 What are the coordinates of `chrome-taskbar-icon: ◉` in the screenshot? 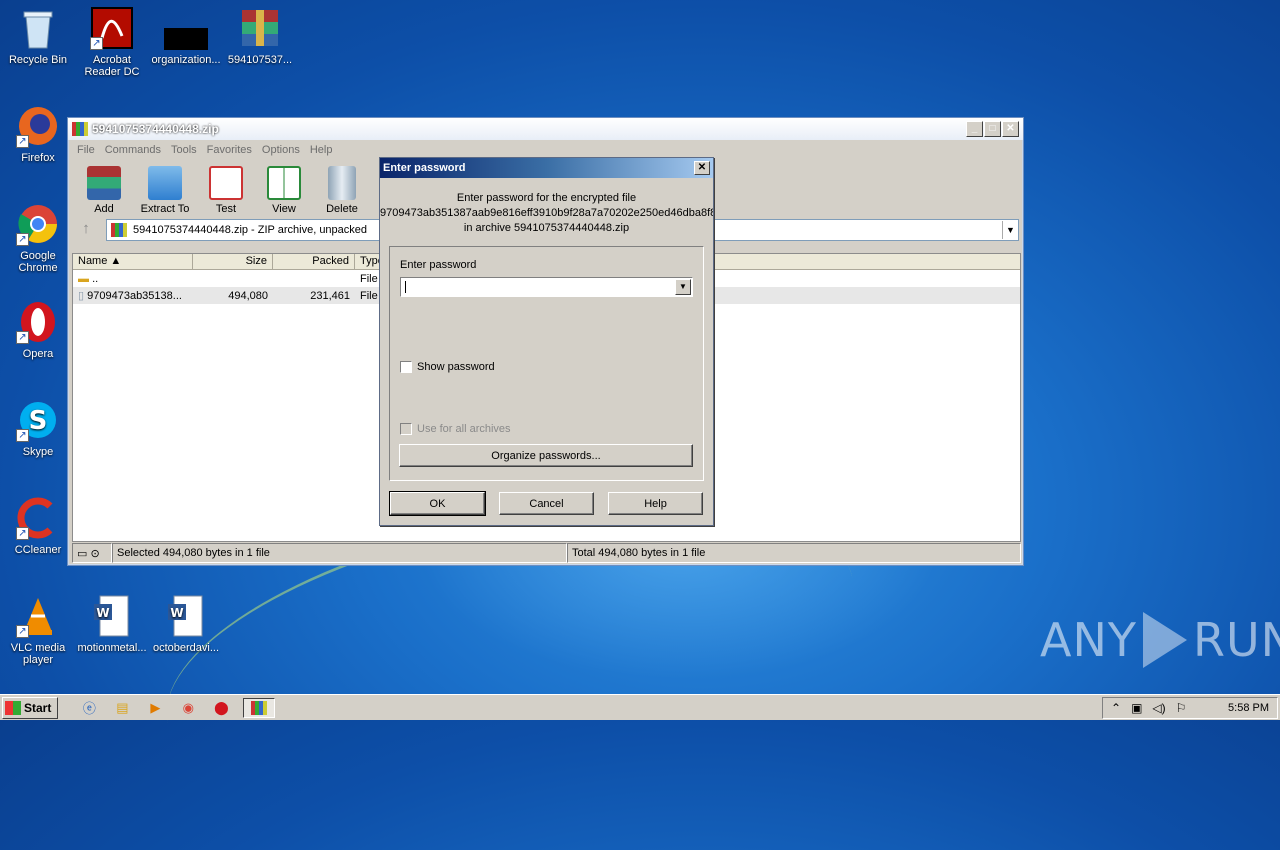 It's located at (188, 708).